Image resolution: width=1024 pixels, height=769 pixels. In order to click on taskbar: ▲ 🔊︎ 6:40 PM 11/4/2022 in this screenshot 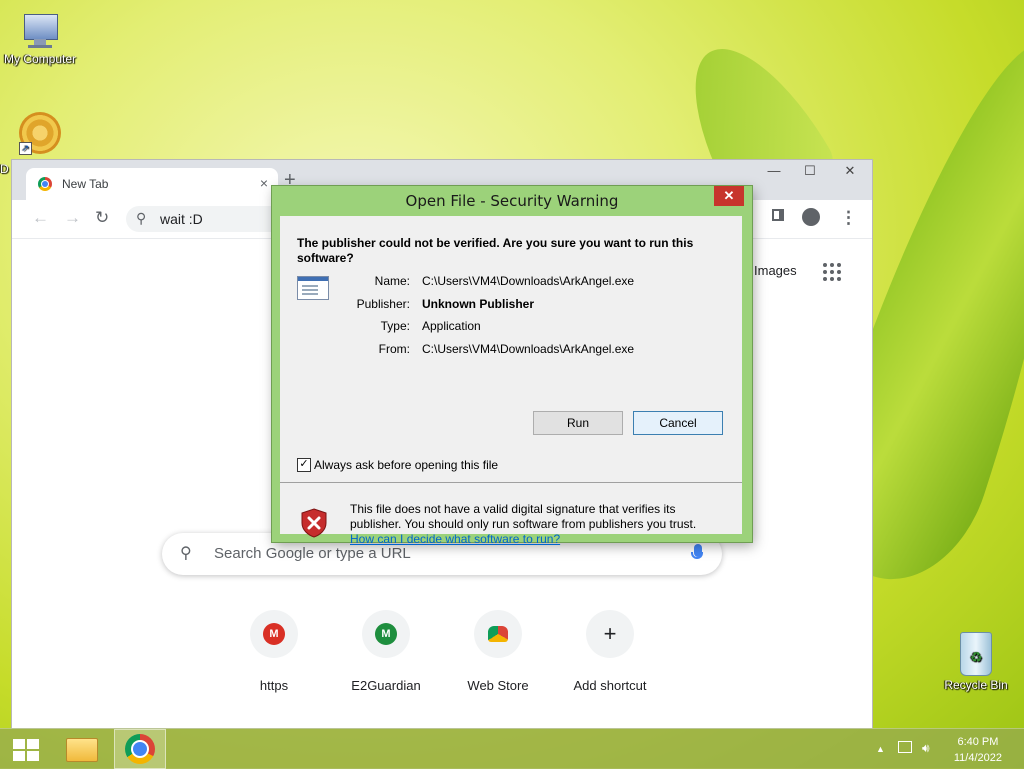, I will do `click(512, 748)`.